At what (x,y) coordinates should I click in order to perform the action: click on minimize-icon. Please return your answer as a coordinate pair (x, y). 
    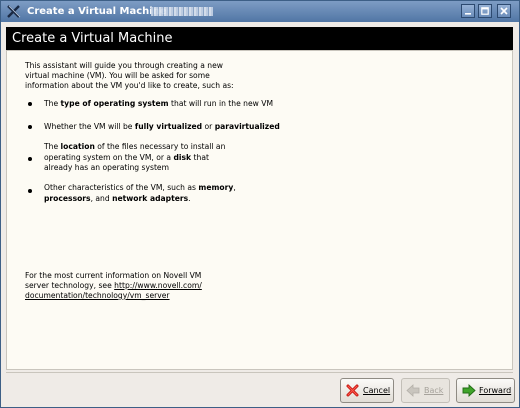
    Looking at the image, I should click on (468, 14).